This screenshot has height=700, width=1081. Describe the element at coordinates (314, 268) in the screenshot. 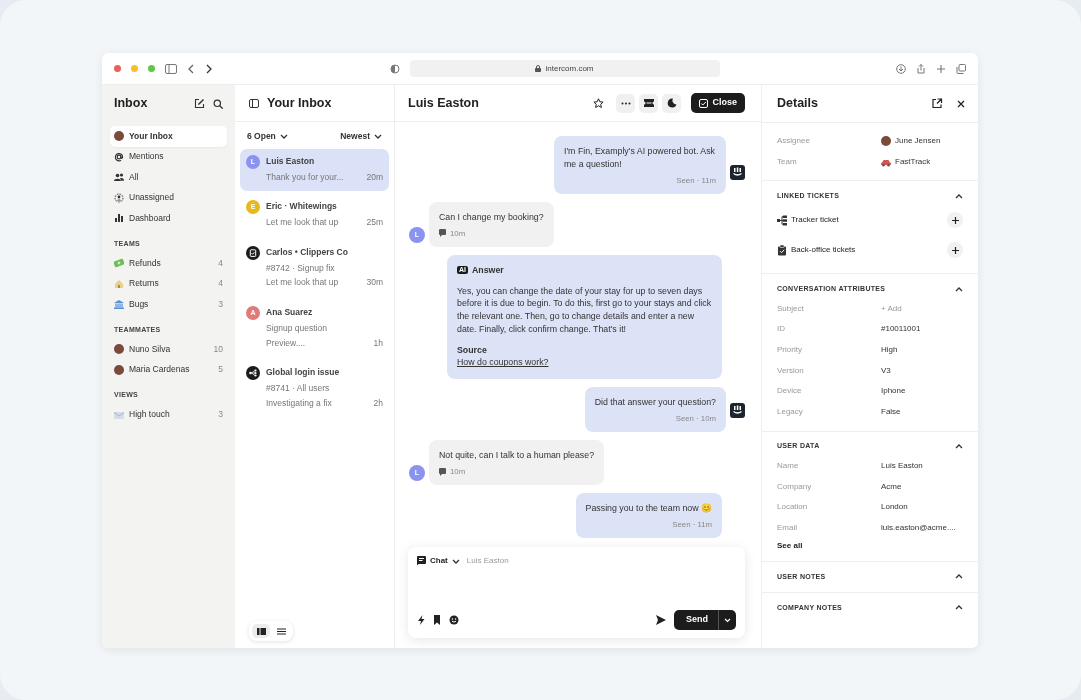

I see `conversation-item: Carlos • Clippers Co #8742 · Signup fix Let me look that up 30m` at that location.